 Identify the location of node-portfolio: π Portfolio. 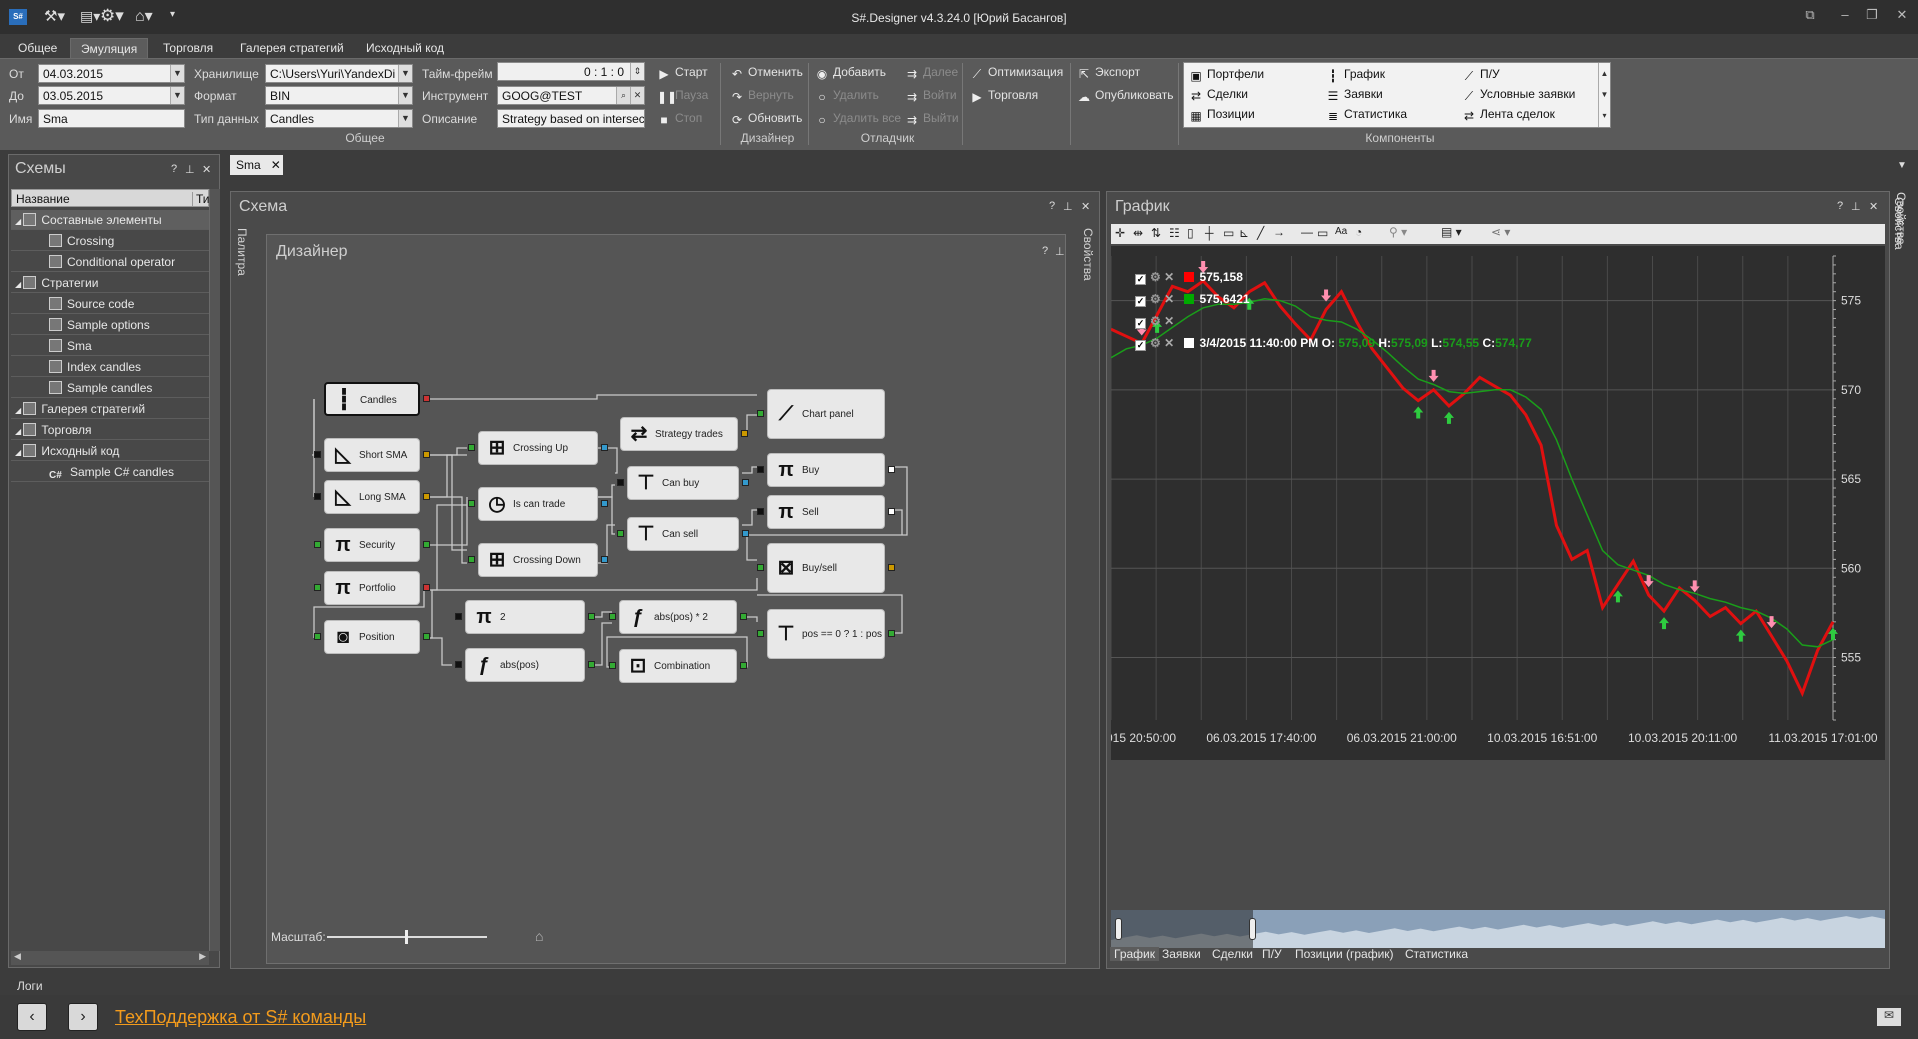
(372, 588).